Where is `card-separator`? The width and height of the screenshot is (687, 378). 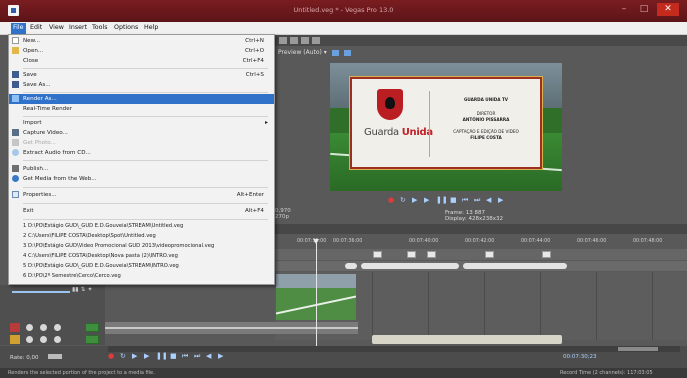
card-separator is located at coordinates (429, 124).